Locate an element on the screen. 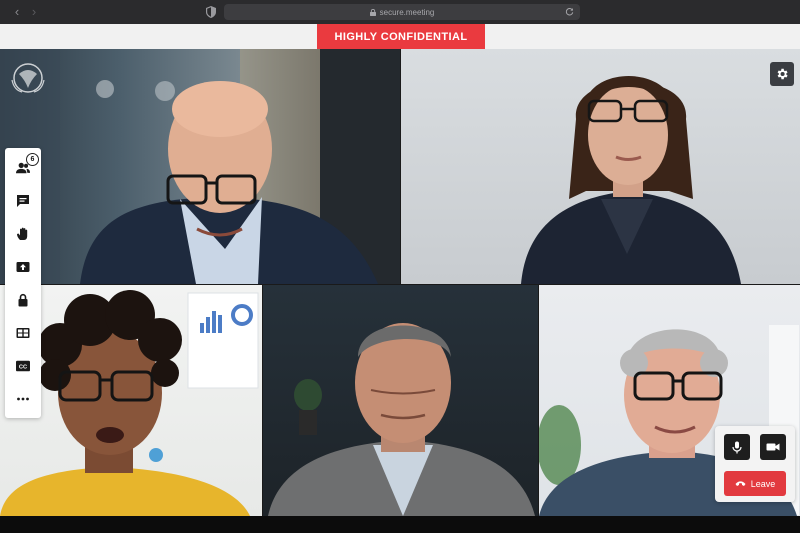 This screenshot has width=800, height=533. captions-icon: CC is located at coordinates (23, 366).